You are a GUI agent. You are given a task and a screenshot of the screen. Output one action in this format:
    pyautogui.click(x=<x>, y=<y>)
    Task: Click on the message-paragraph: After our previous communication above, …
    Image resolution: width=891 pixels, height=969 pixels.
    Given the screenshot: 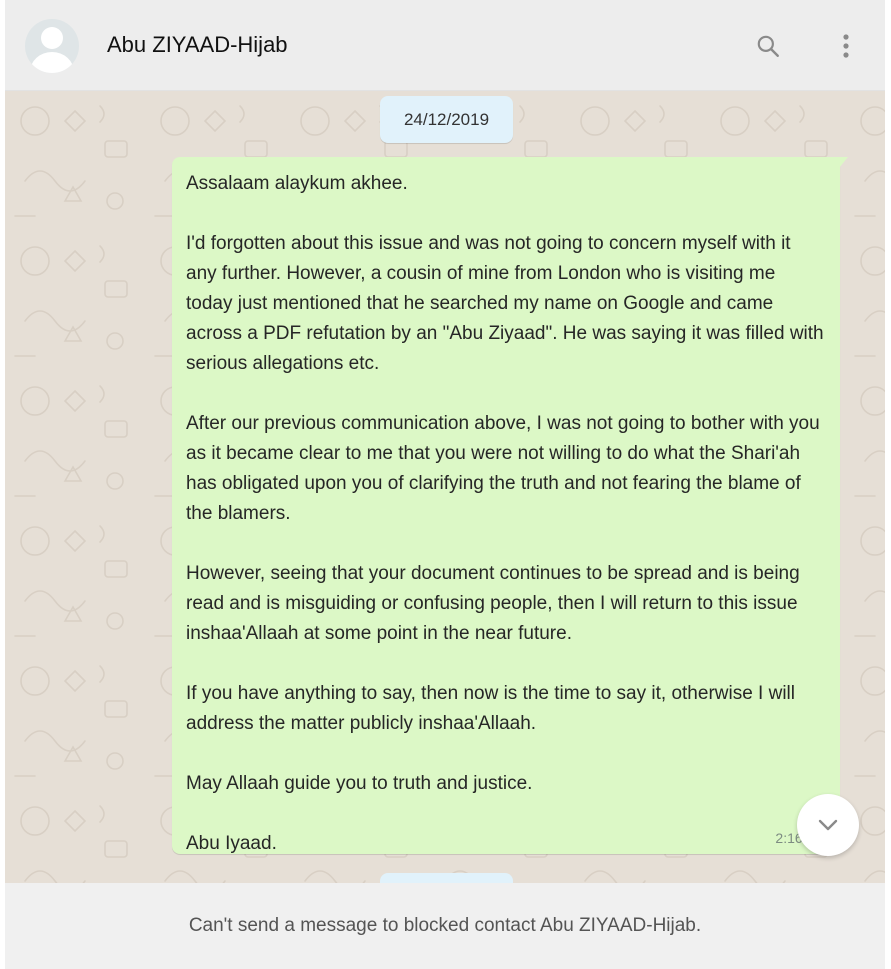 What is the action you would take?
    pyautogui.click(x=503, y=468)
    